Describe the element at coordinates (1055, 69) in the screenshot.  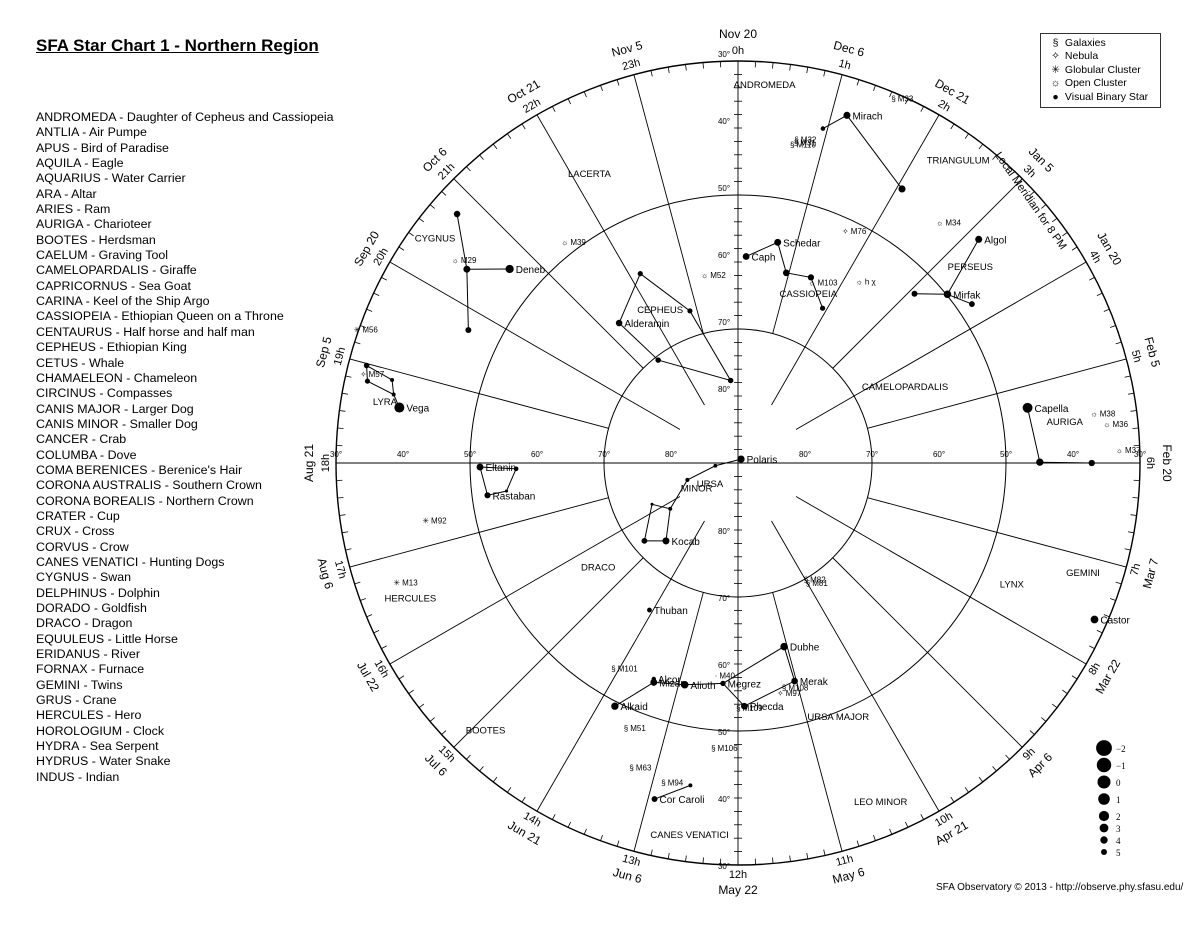
I see `globular-cluster-icon: ✳` at that location.